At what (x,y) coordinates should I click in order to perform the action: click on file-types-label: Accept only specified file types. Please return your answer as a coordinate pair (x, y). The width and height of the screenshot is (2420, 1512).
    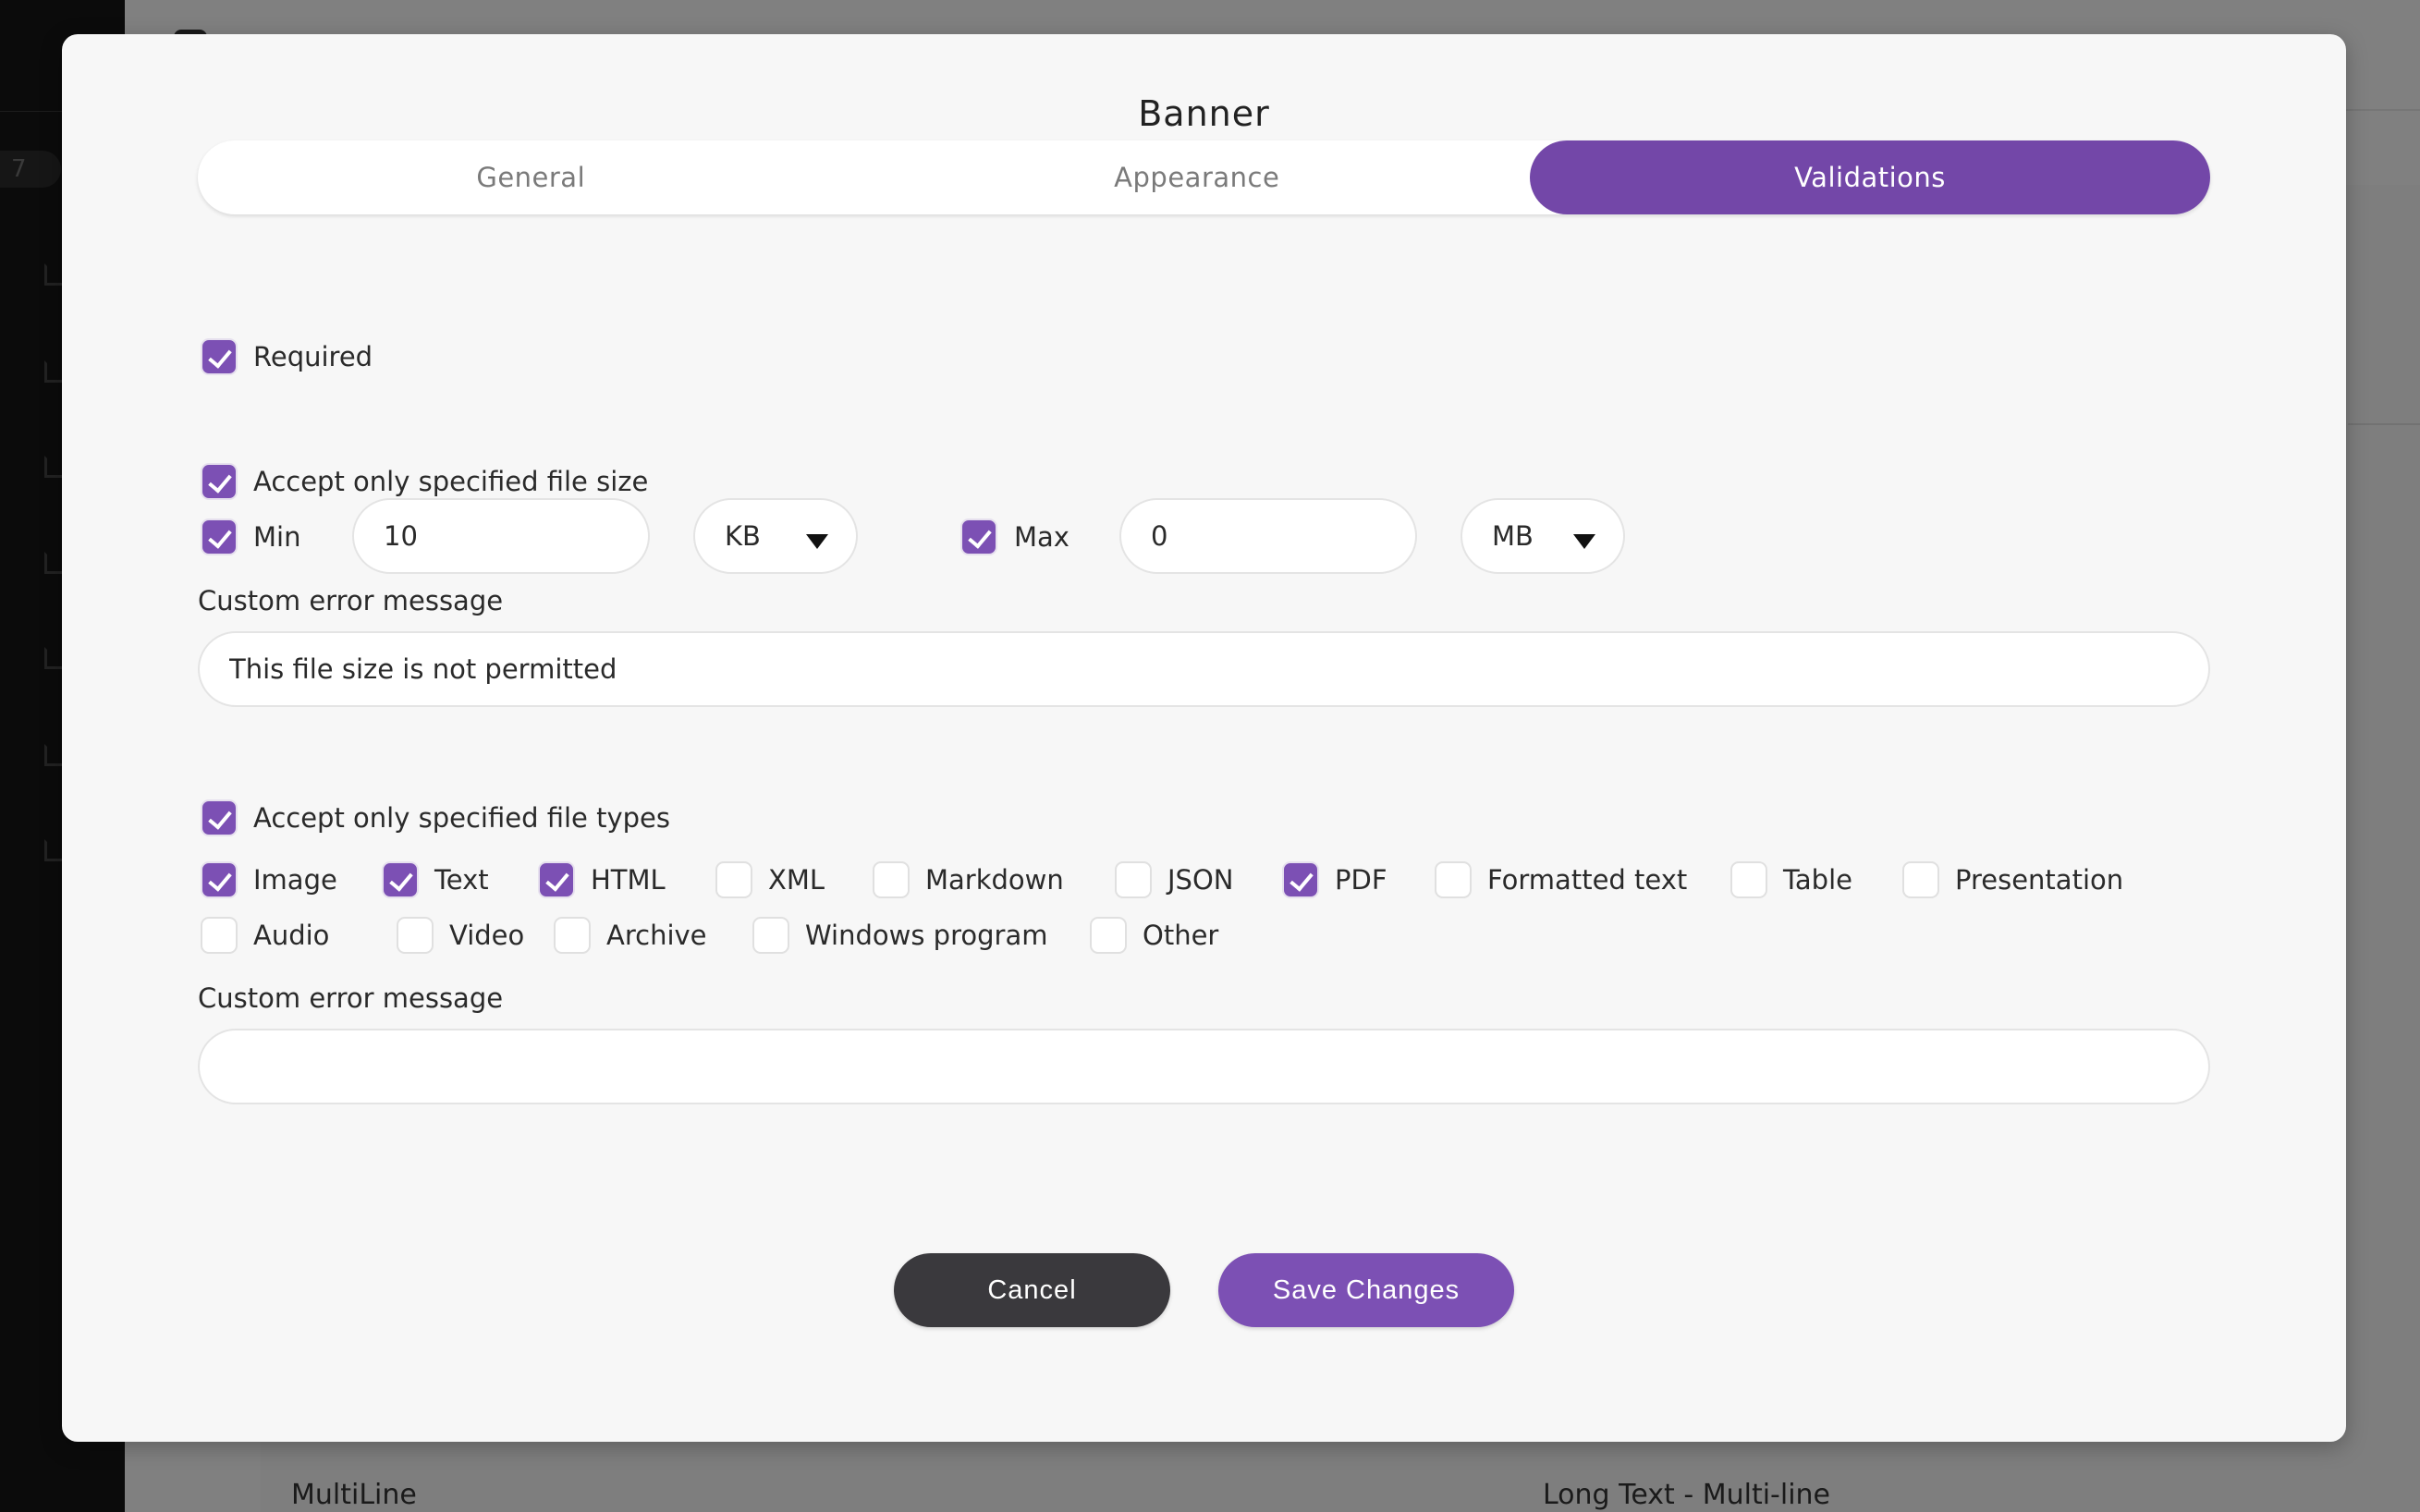
    Looking at the image, I should click on (461, 818).